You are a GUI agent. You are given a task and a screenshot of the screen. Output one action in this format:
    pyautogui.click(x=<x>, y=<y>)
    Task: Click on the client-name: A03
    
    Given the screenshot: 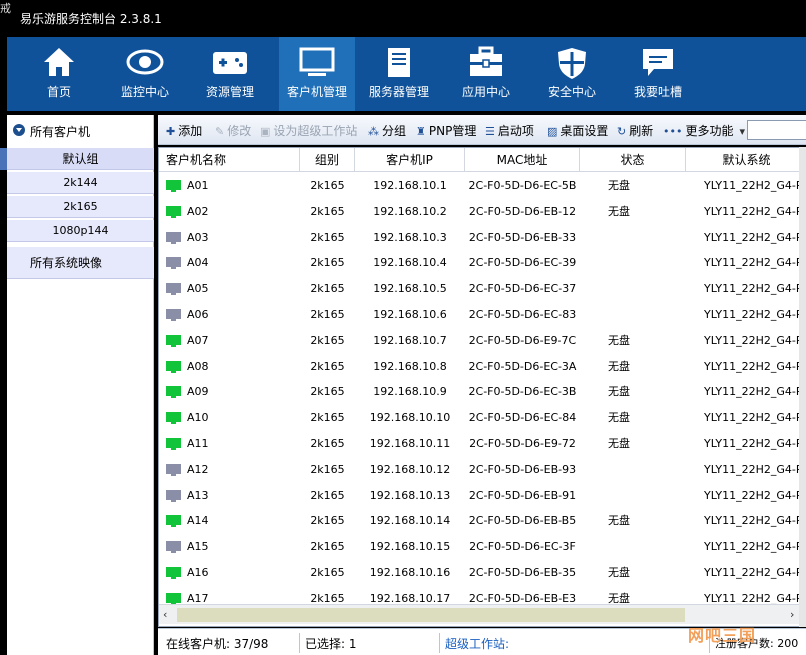 What is the action you would take?
    pyautogui.click(x=198, y=237)
    